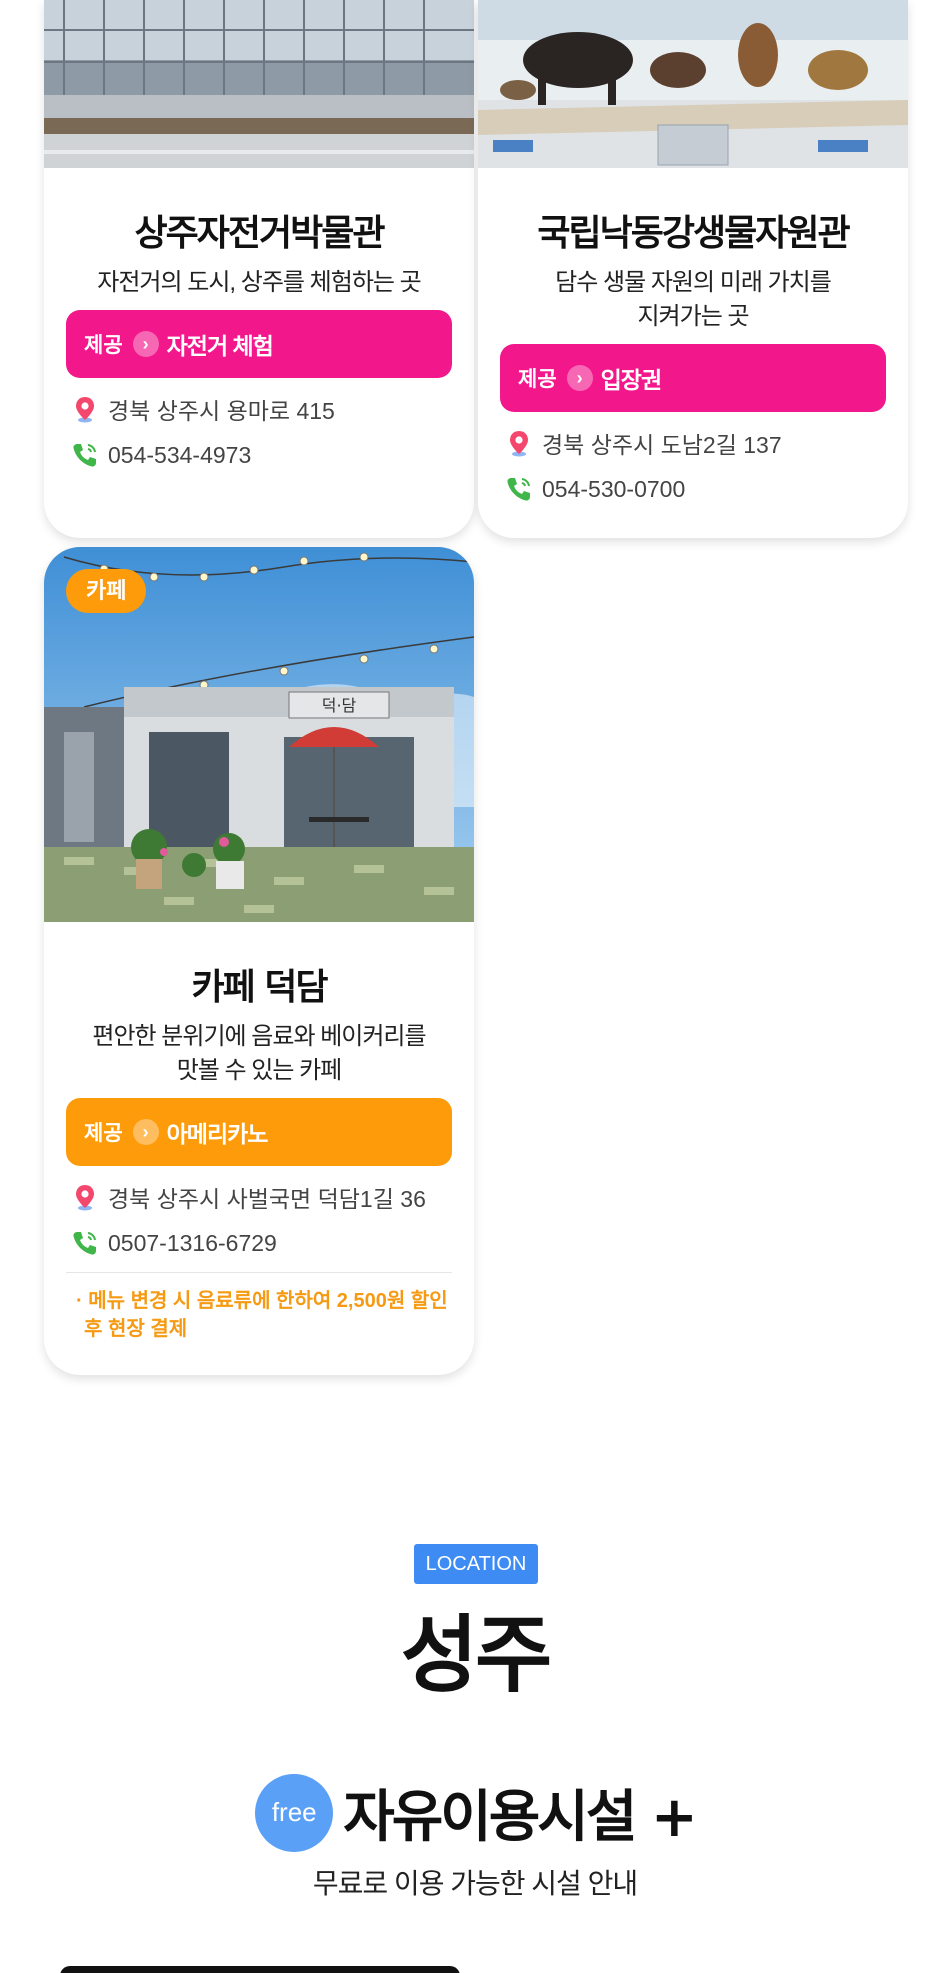 This screenshot has height=1973, width=950. I want to click on card-description-line-2: 지켜가는 곳, so click(693, 316).